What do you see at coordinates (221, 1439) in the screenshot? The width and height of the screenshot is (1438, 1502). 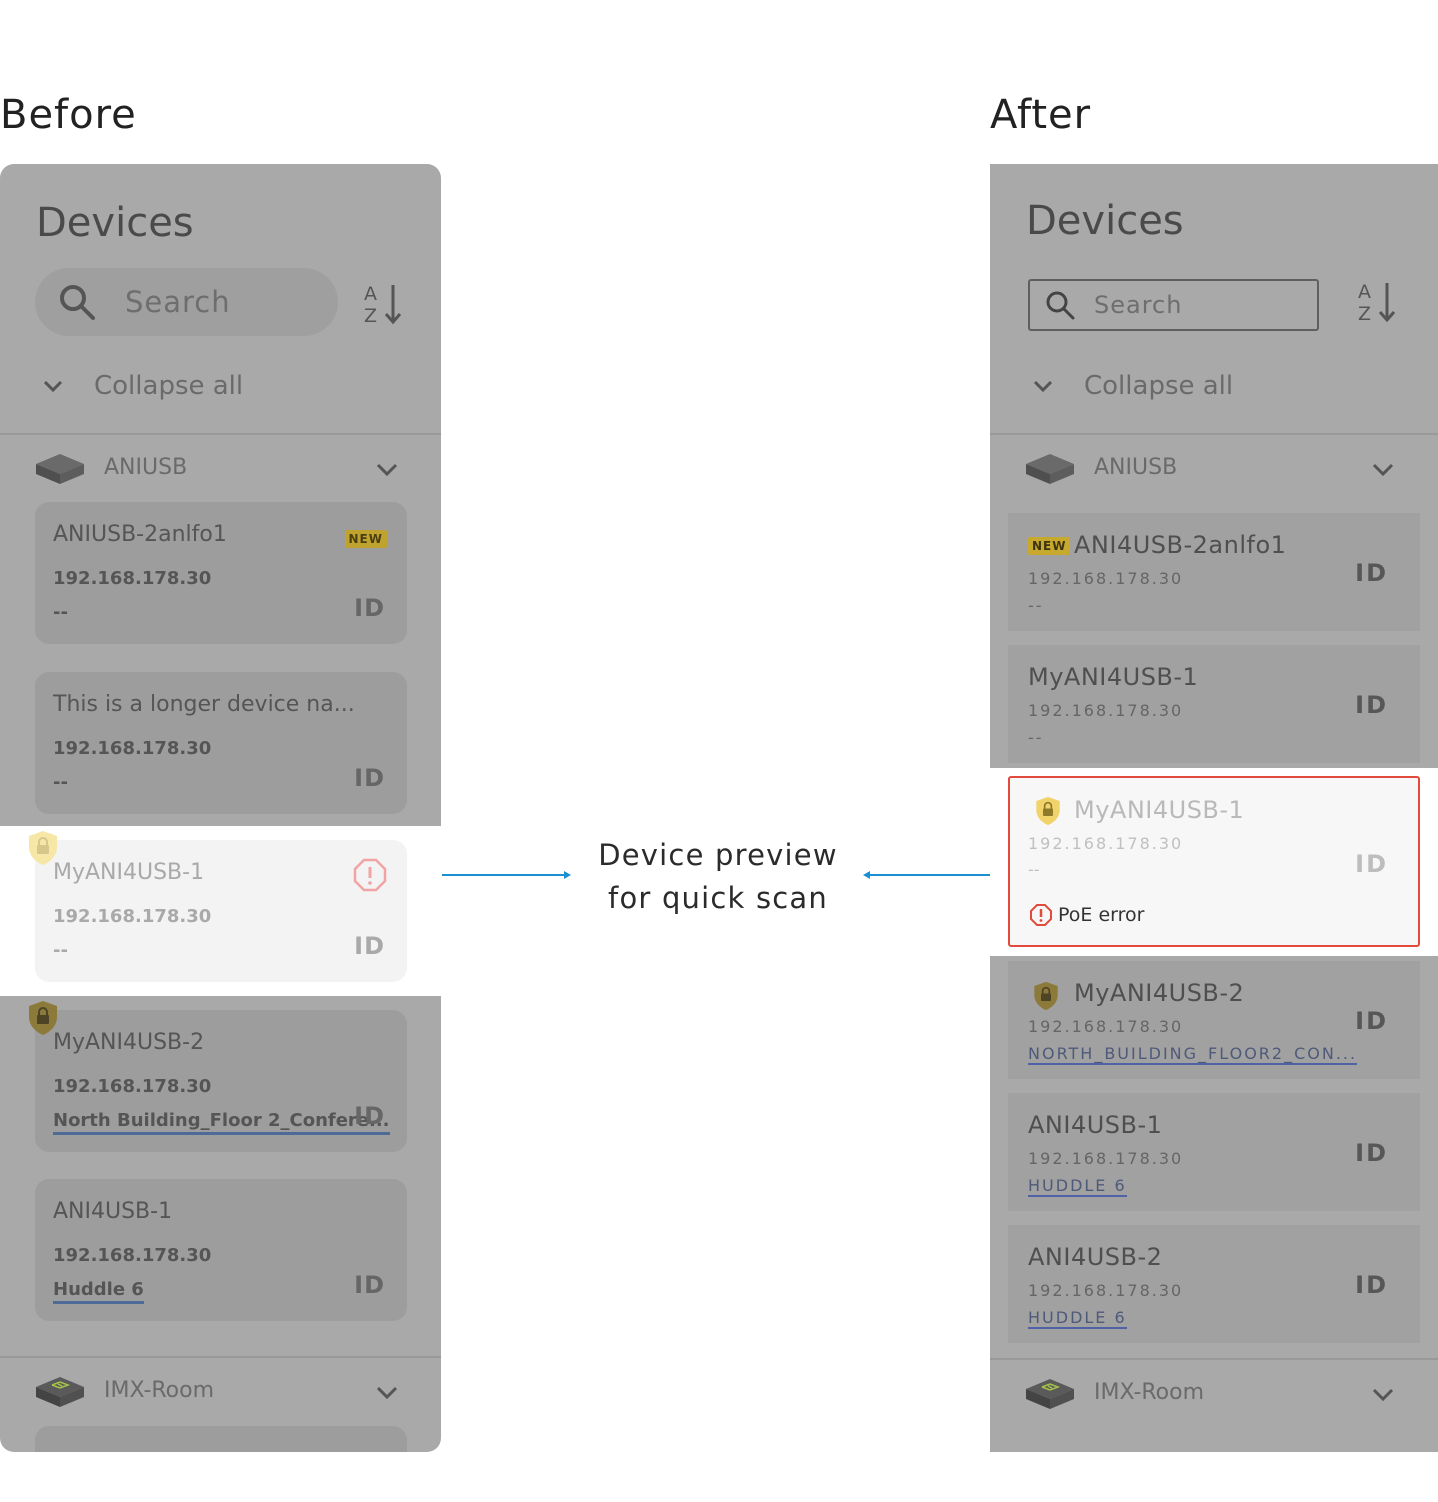 I see `device-card-partial` at bounding box center [221, 1439].